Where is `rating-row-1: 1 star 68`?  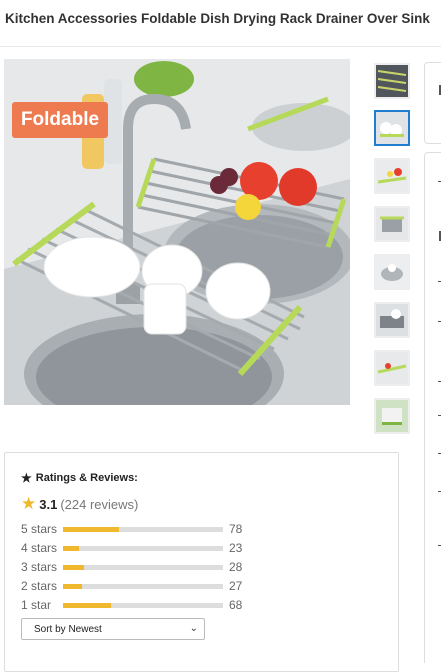 rating-row-1: 1 star 68 is located at coordinates (141, 605).